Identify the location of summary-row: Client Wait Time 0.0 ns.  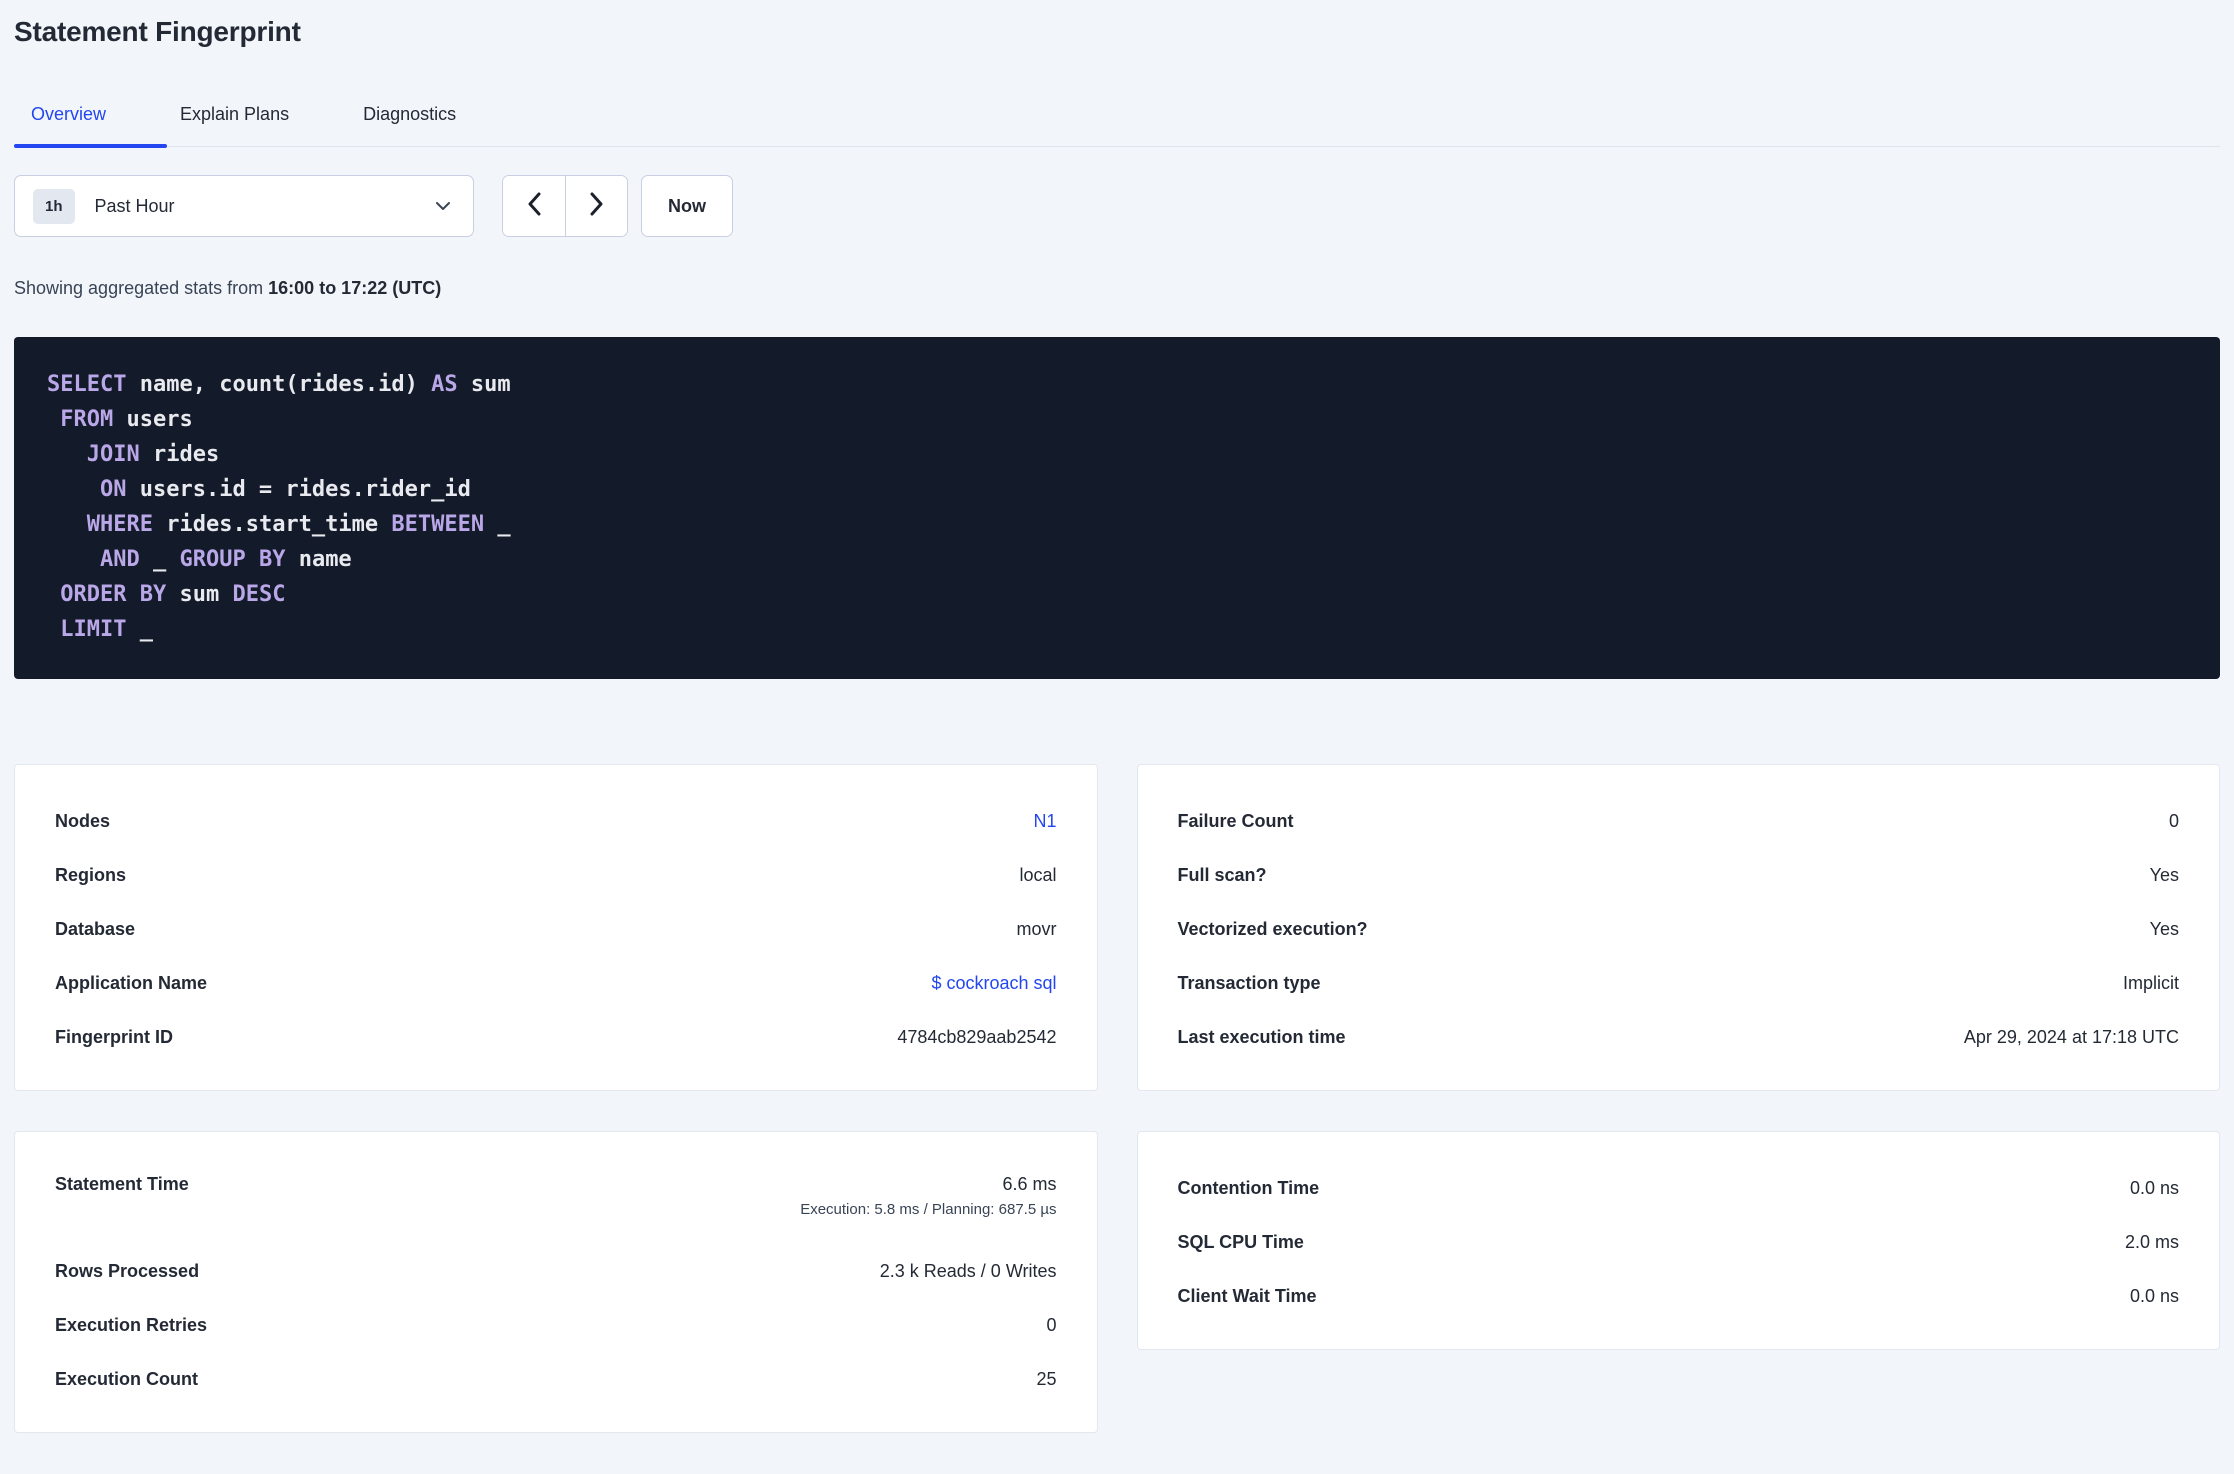
(1679, 1296).